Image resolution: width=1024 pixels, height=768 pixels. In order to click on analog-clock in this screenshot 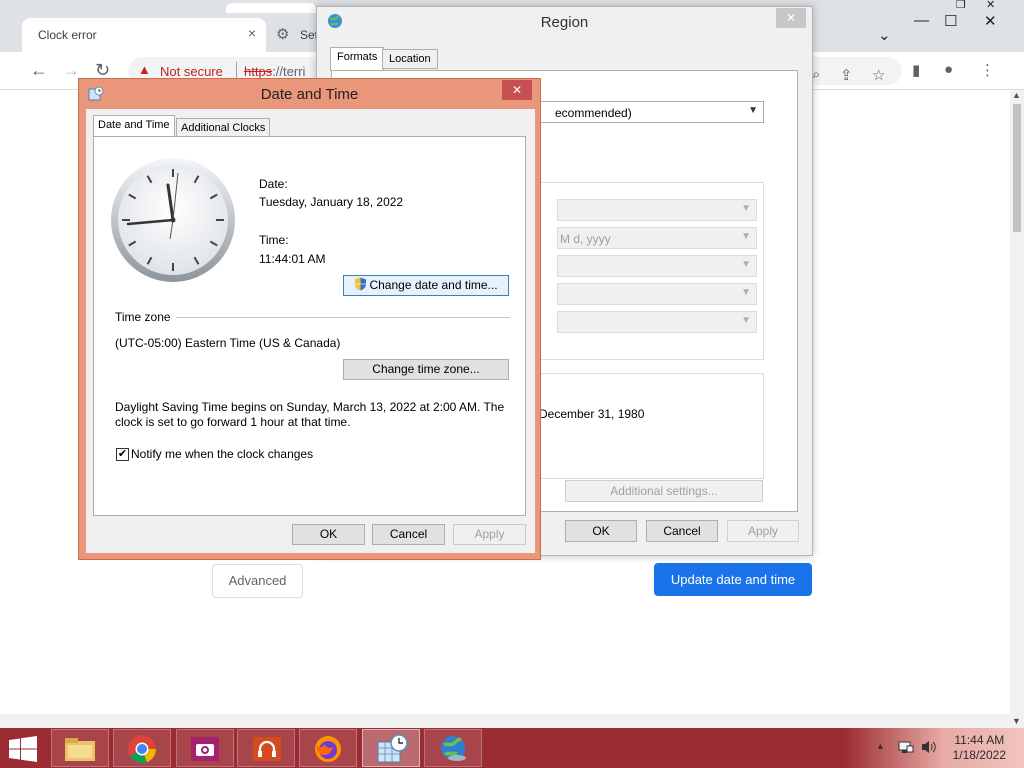, I will do `click(173, 220)`.